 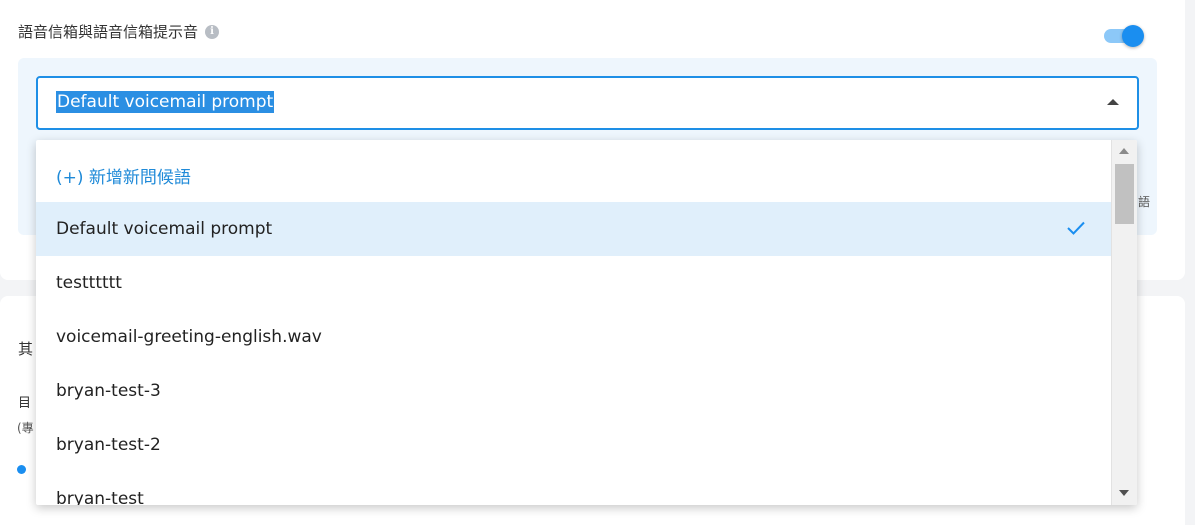 I want to click on option-label: testttttt, so click(x=89, y=283).